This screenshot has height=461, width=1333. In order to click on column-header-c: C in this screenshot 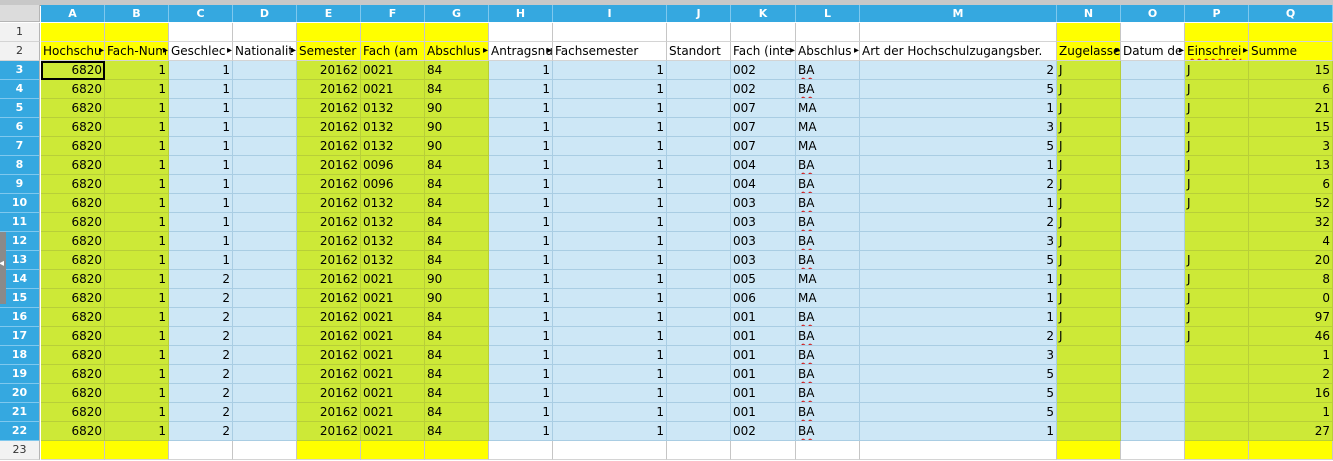, I will do `click(201, 13)`.